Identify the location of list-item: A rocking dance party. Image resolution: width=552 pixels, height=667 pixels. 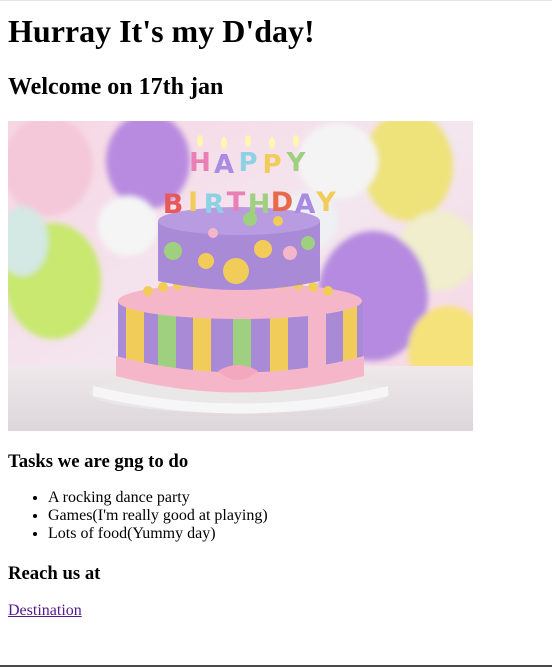
(296, 498).